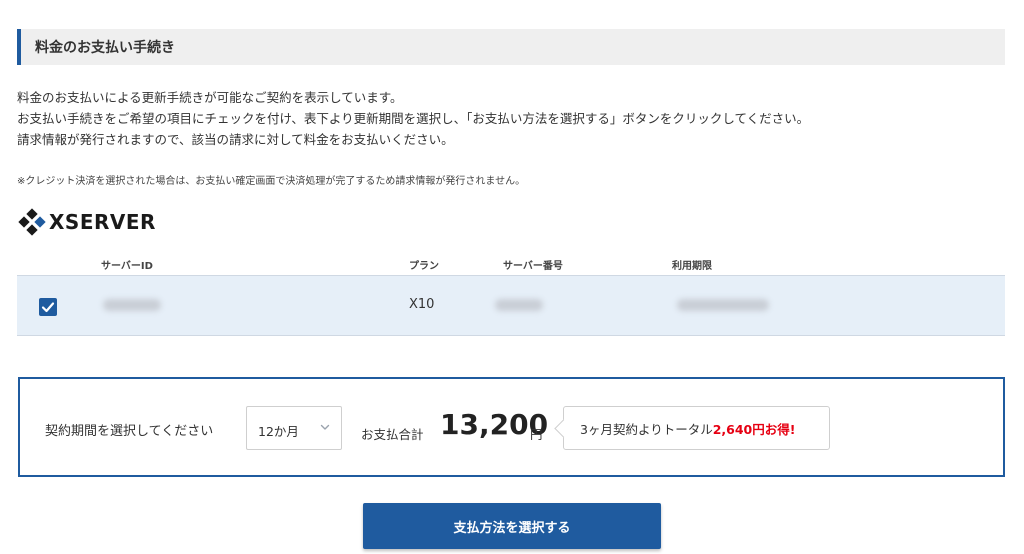 Image resolution: width=1024 pixels, height=554 pixels. I want to click on plan-cell: X10, so click(422, 304).